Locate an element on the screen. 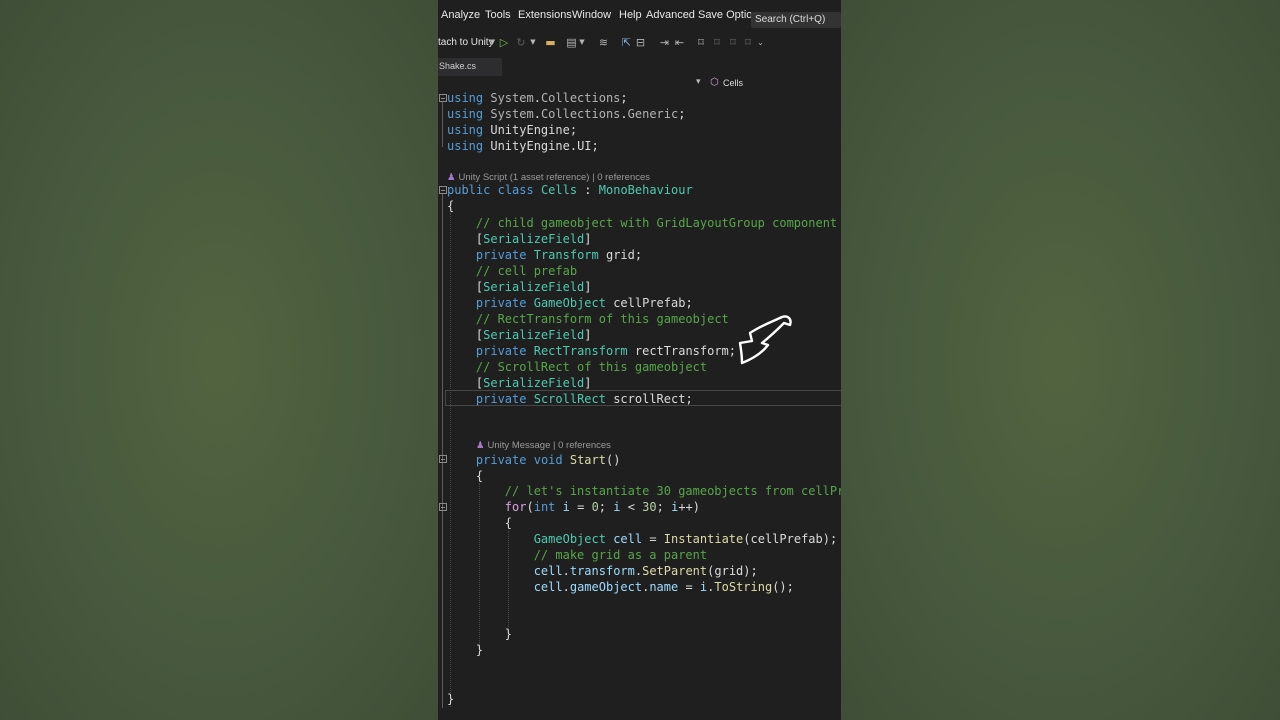  menu-window: Window is located at coordinates (591, 15).